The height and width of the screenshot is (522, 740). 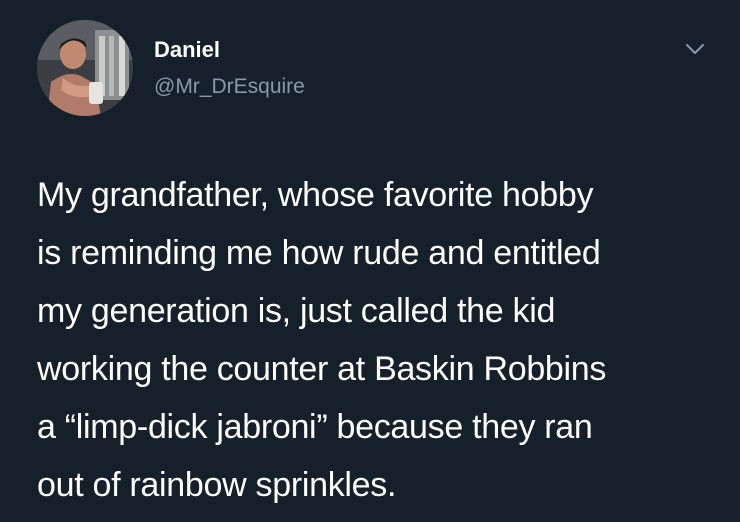 I want to click on author-name: Daniel, so click(x=187, y=50).